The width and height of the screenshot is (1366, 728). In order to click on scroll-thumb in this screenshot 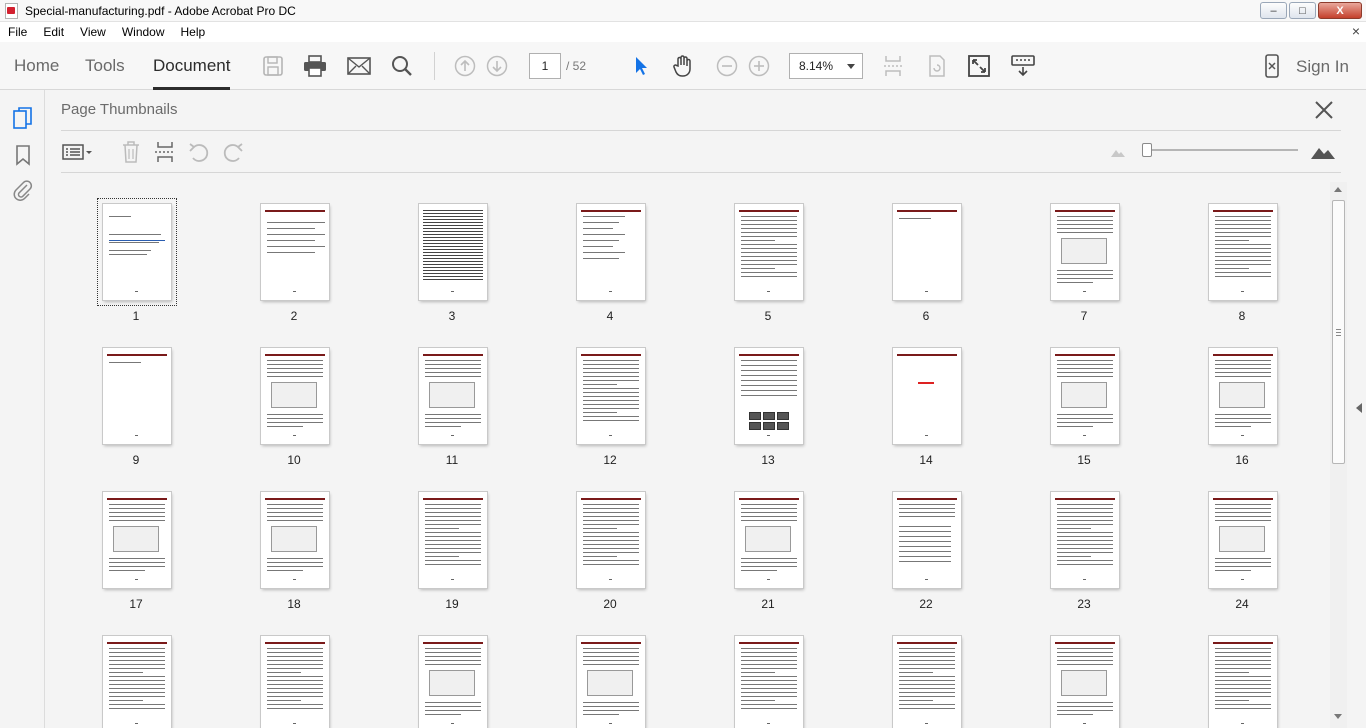, I will do `click(1338, 332)`.